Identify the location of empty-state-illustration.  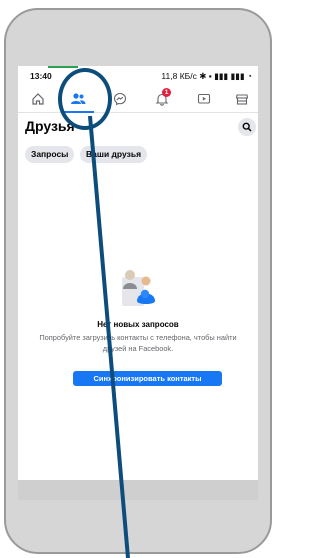
(140, 289).